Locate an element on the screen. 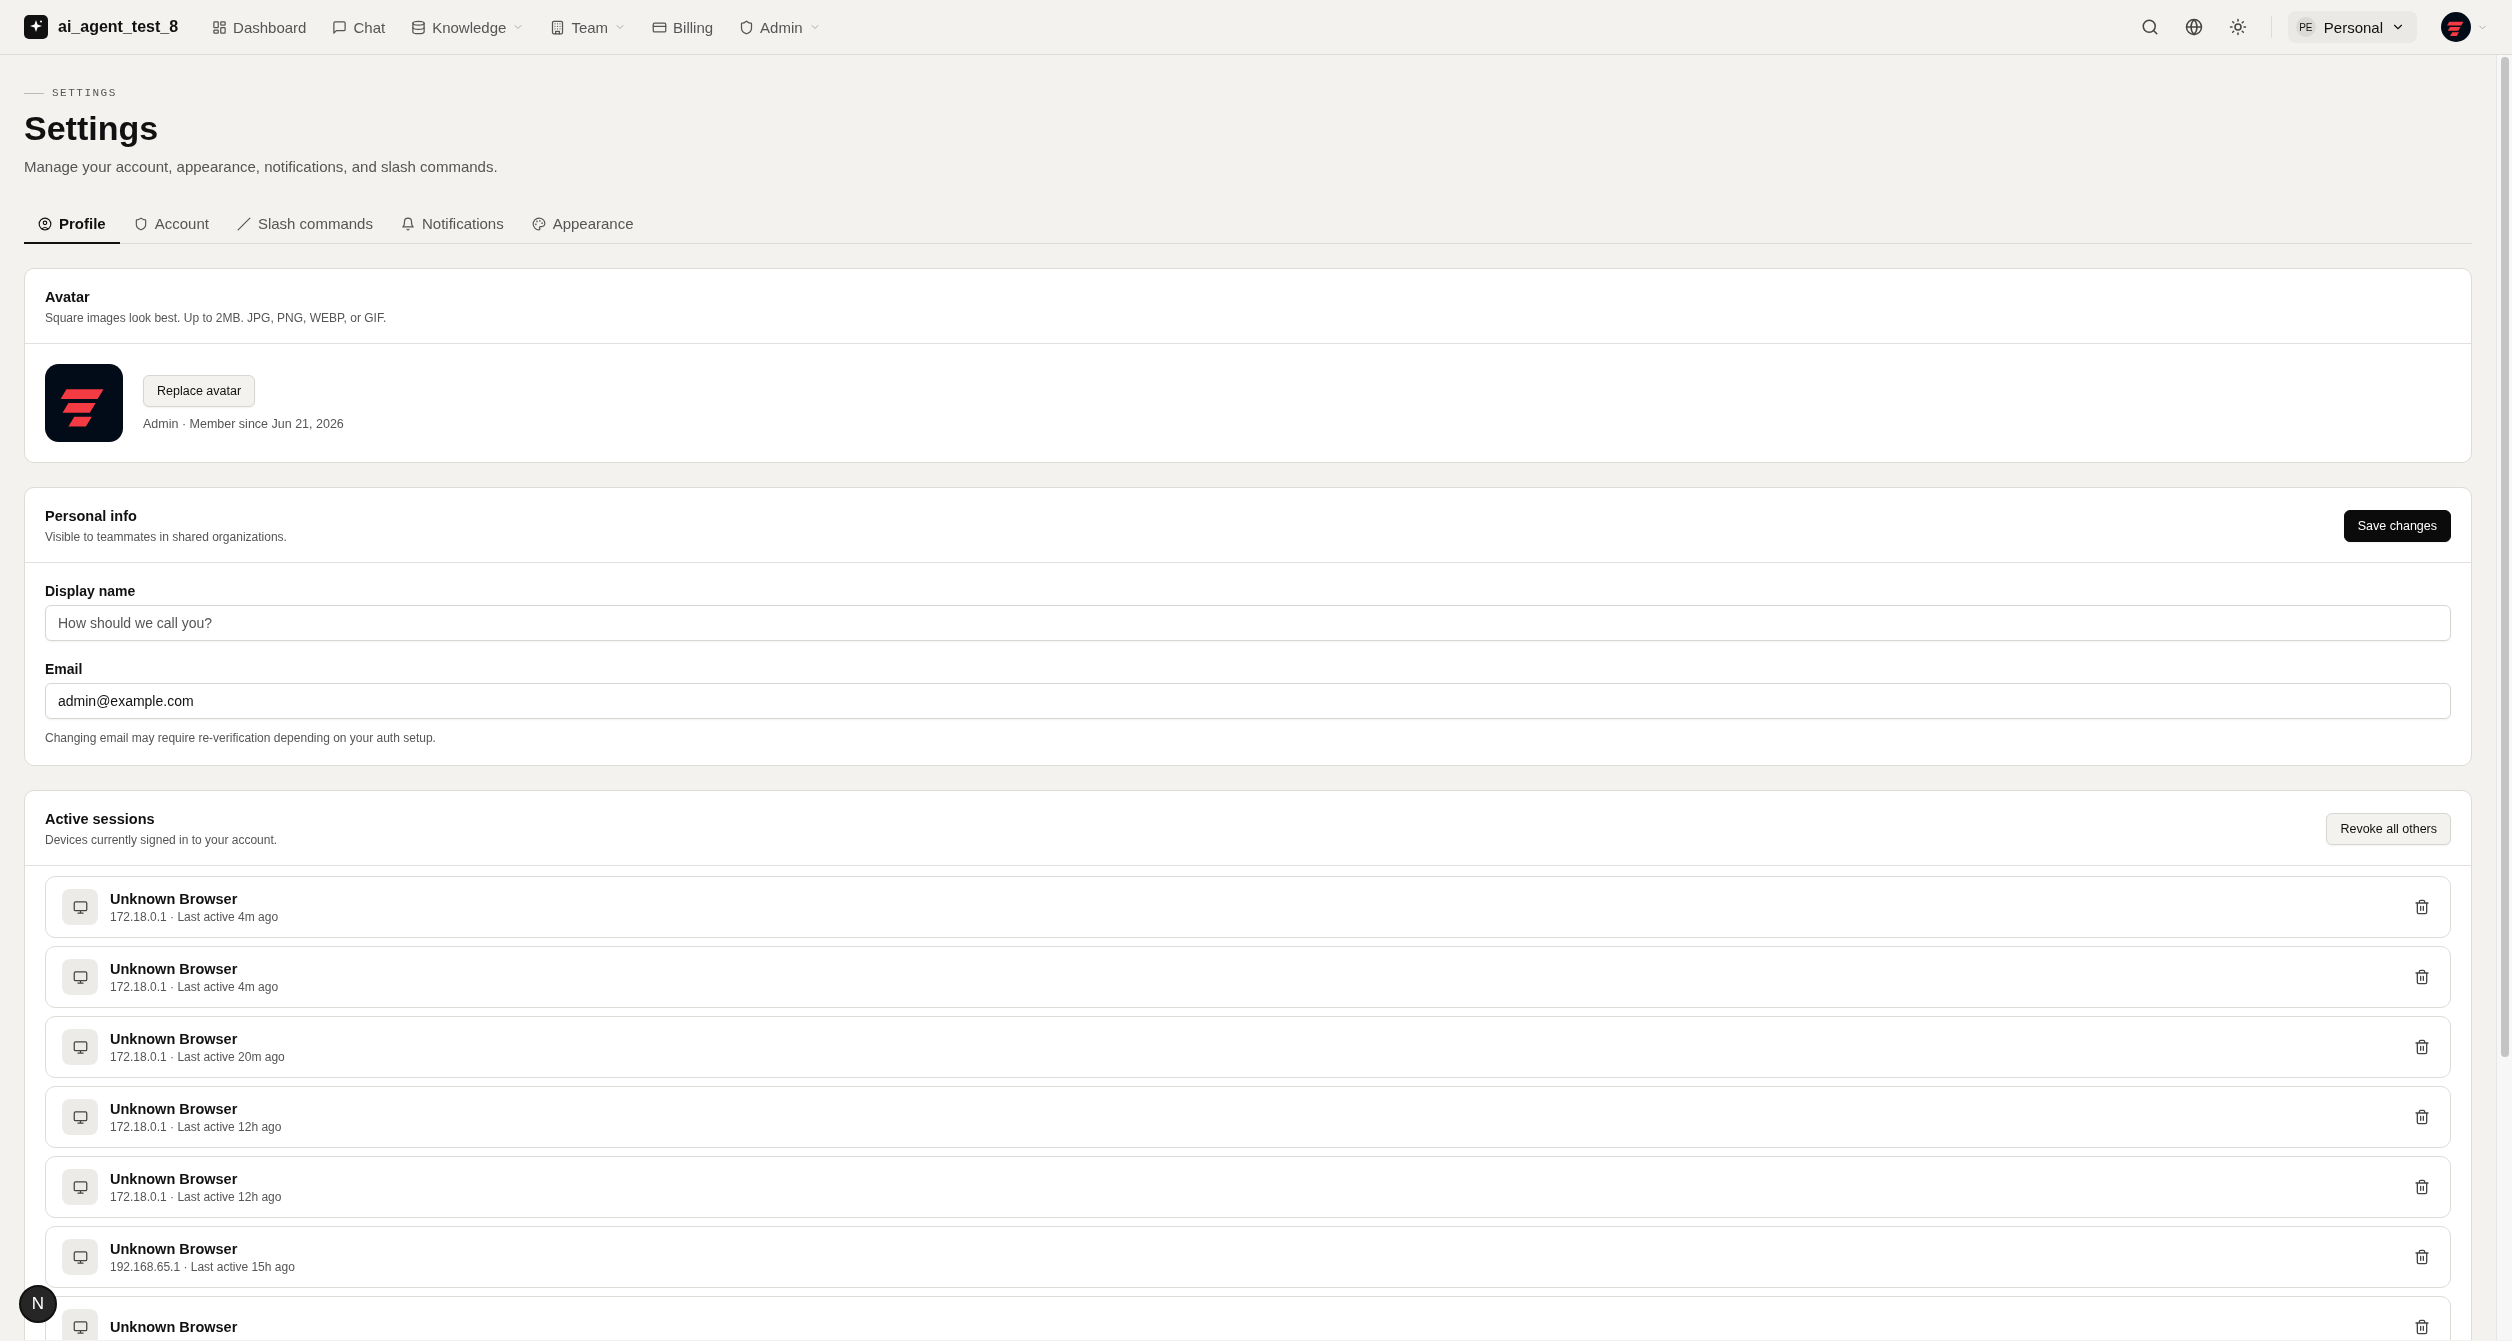  nav-link: Admin is located at coordinates (780, 27).